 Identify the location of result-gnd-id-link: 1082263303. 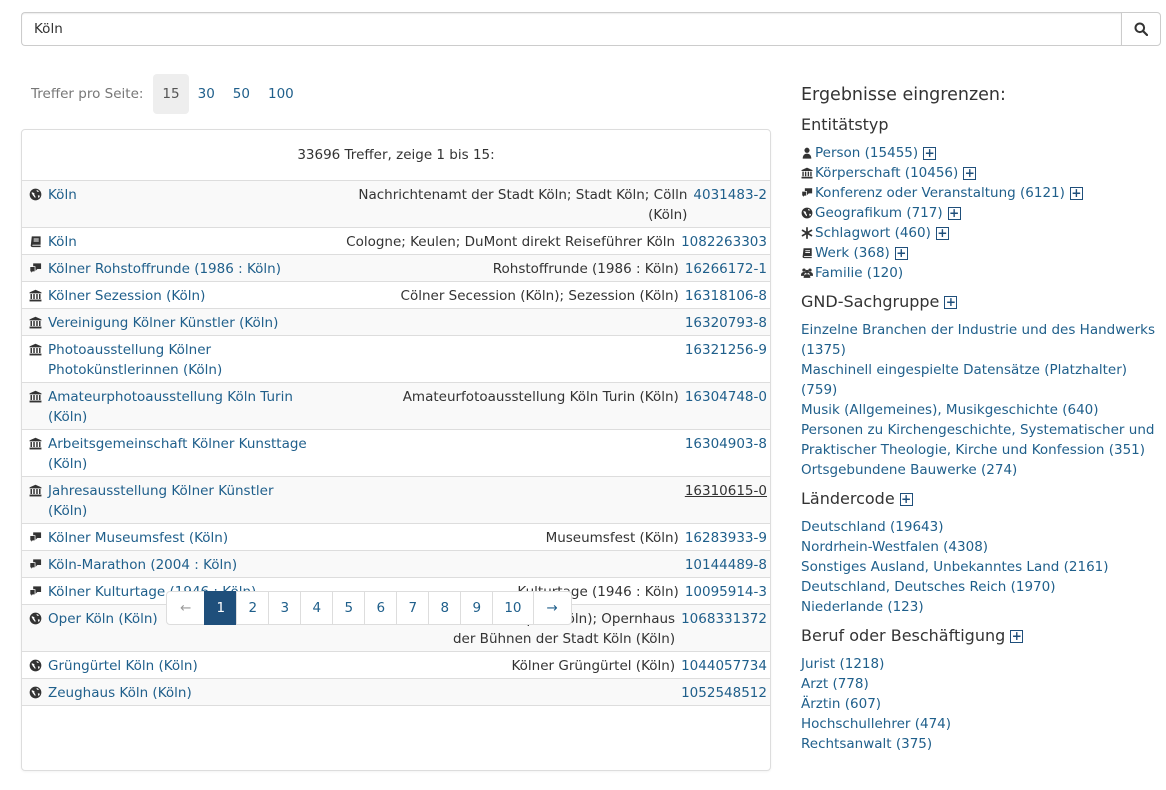
(722, 242).